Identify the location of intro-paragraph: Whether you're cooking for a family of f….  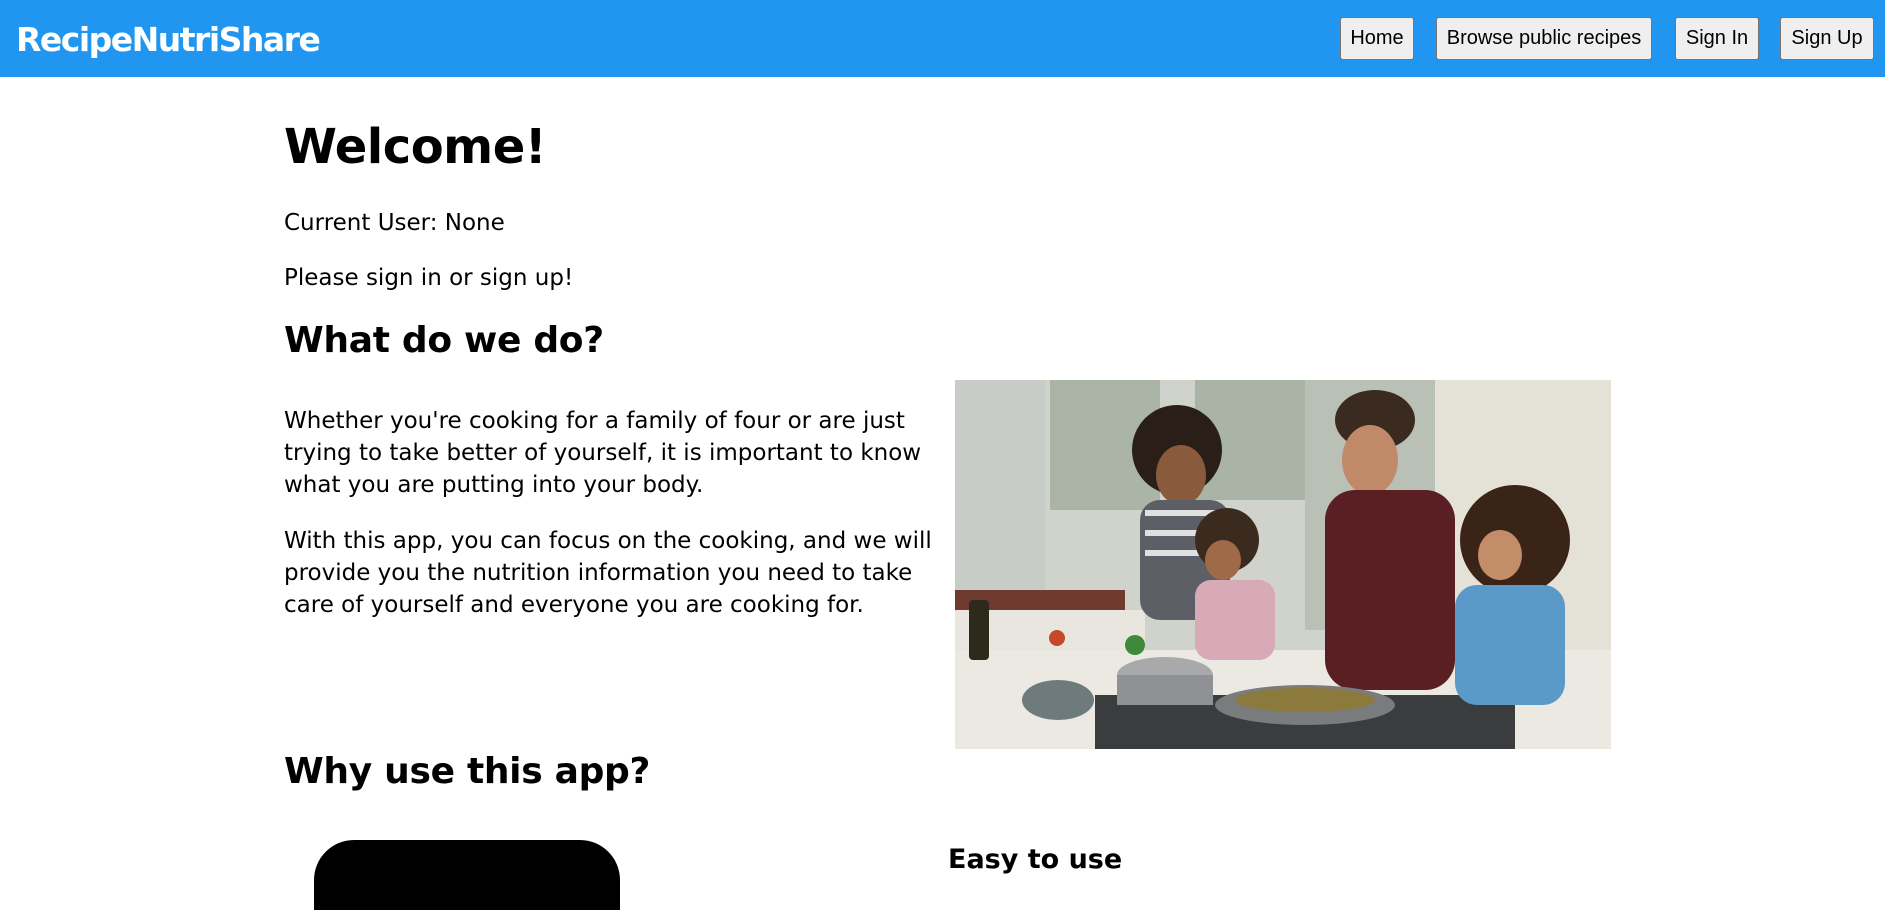
(603, 453).